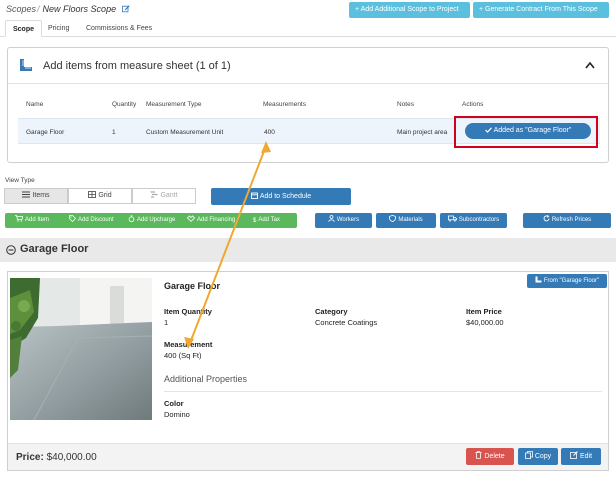 The width and height of the screenshot is (616, 478). What do you see at coordinates (216, 220) in the screenshot?
I see `add-financing-label: Add Financing` at bounding box center [216, 220].